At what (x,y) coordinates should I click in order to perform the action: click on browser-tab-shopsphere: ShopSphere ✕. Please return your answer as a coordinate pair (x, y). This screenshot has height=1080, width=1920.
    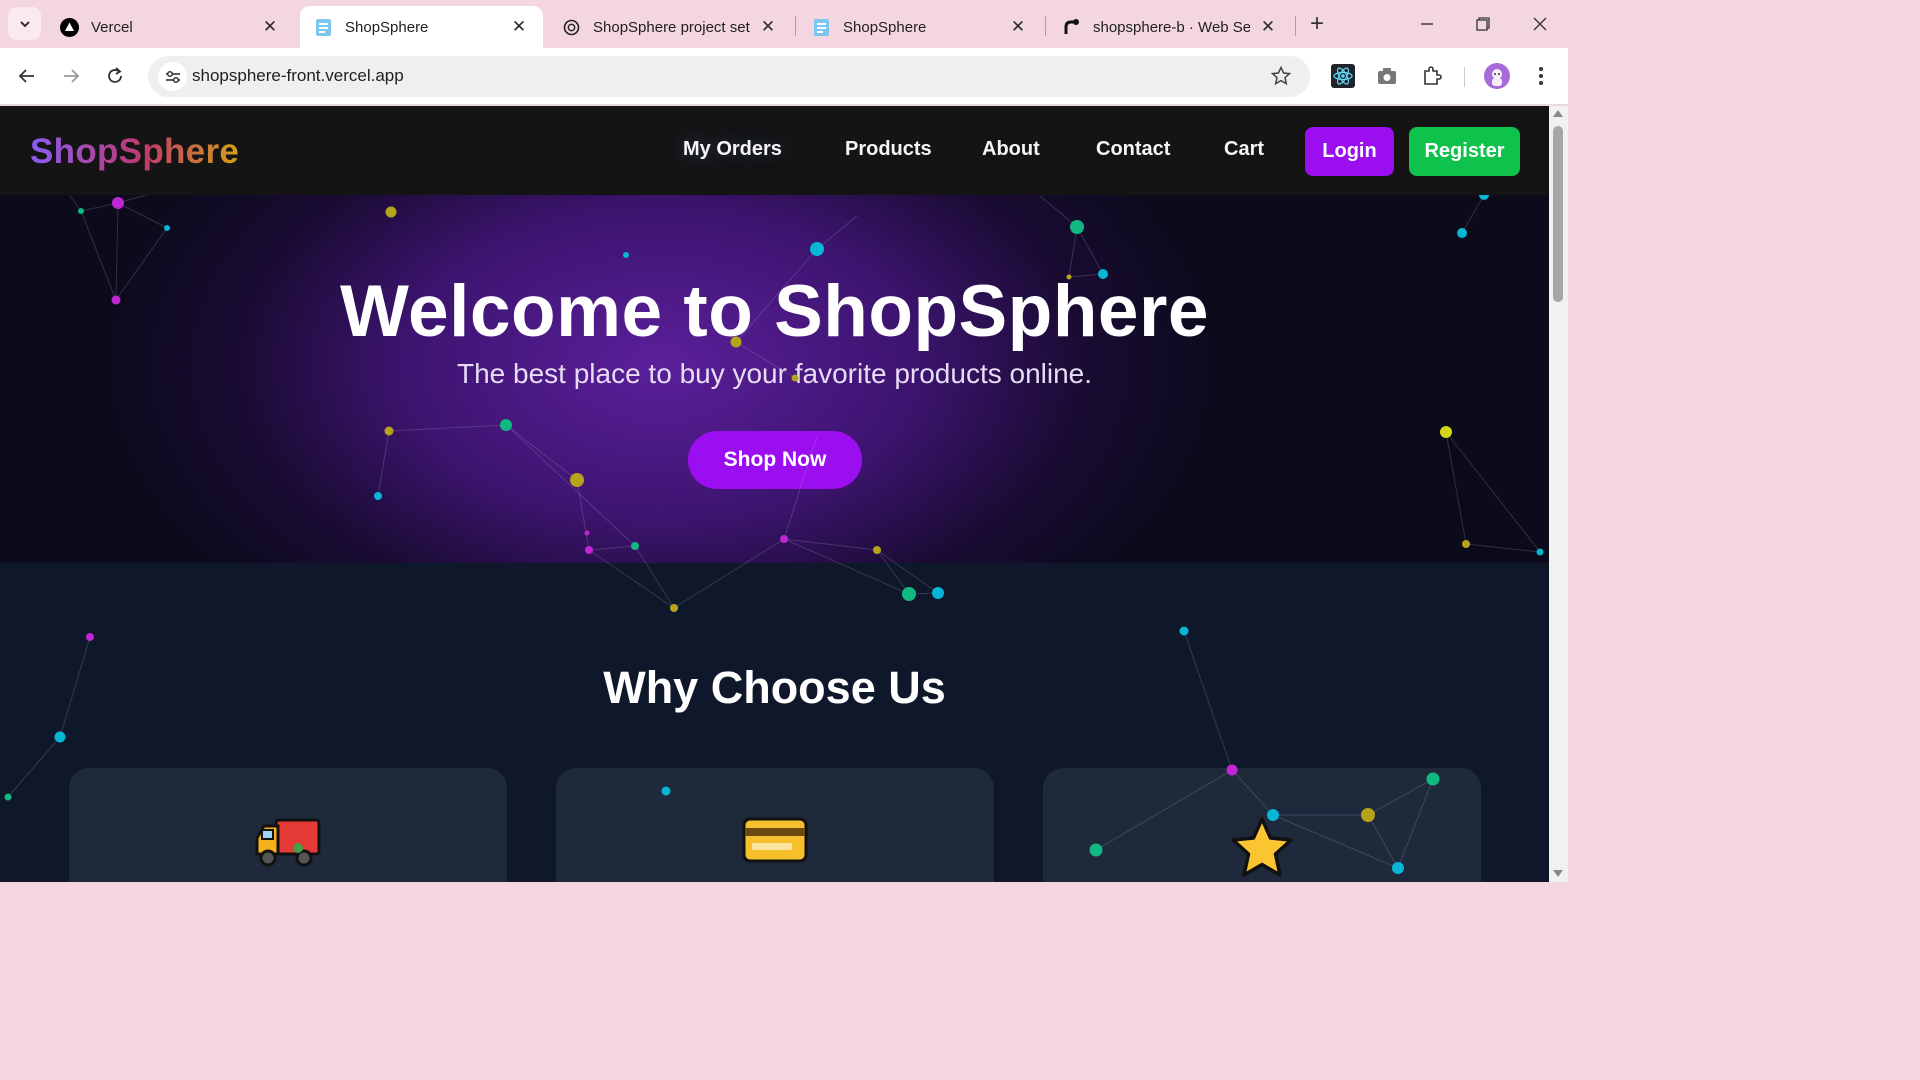
    Looking at the image, I should click on (920, 27).